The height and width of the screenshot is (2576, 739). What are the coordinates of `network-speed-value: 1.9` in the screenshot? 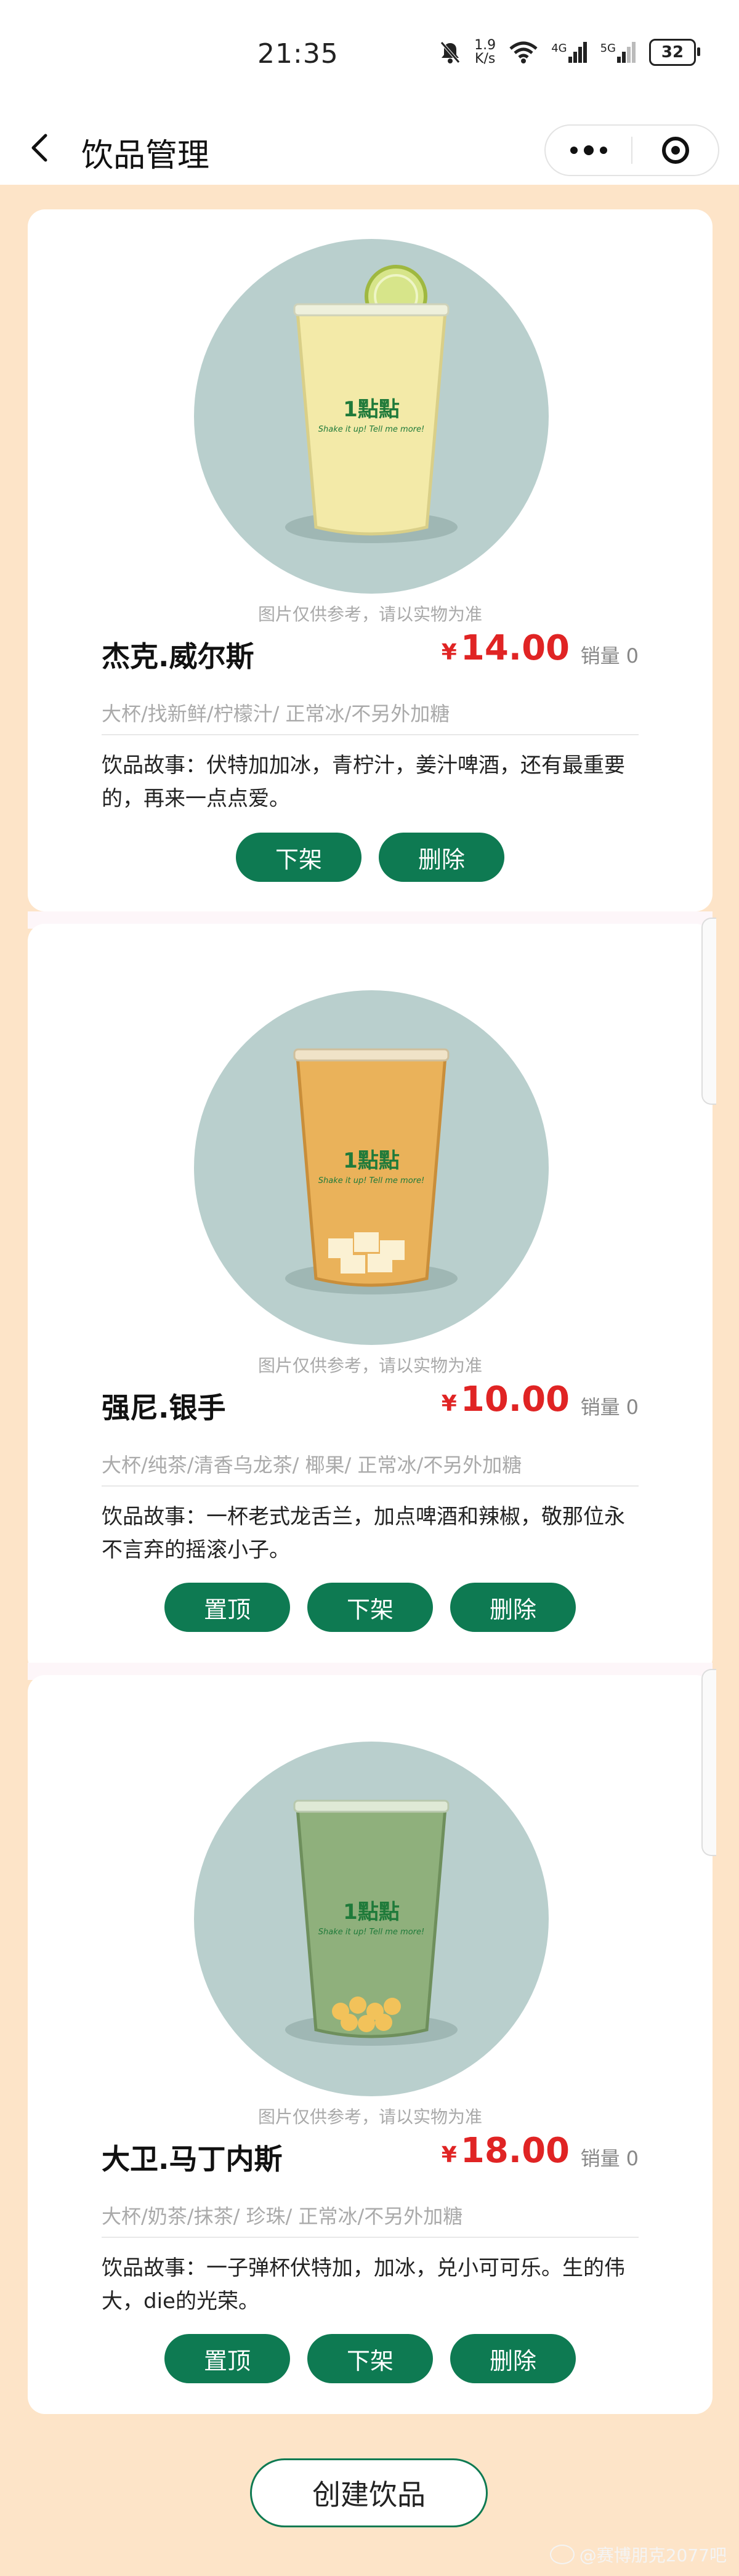 It's located at (485, 45).